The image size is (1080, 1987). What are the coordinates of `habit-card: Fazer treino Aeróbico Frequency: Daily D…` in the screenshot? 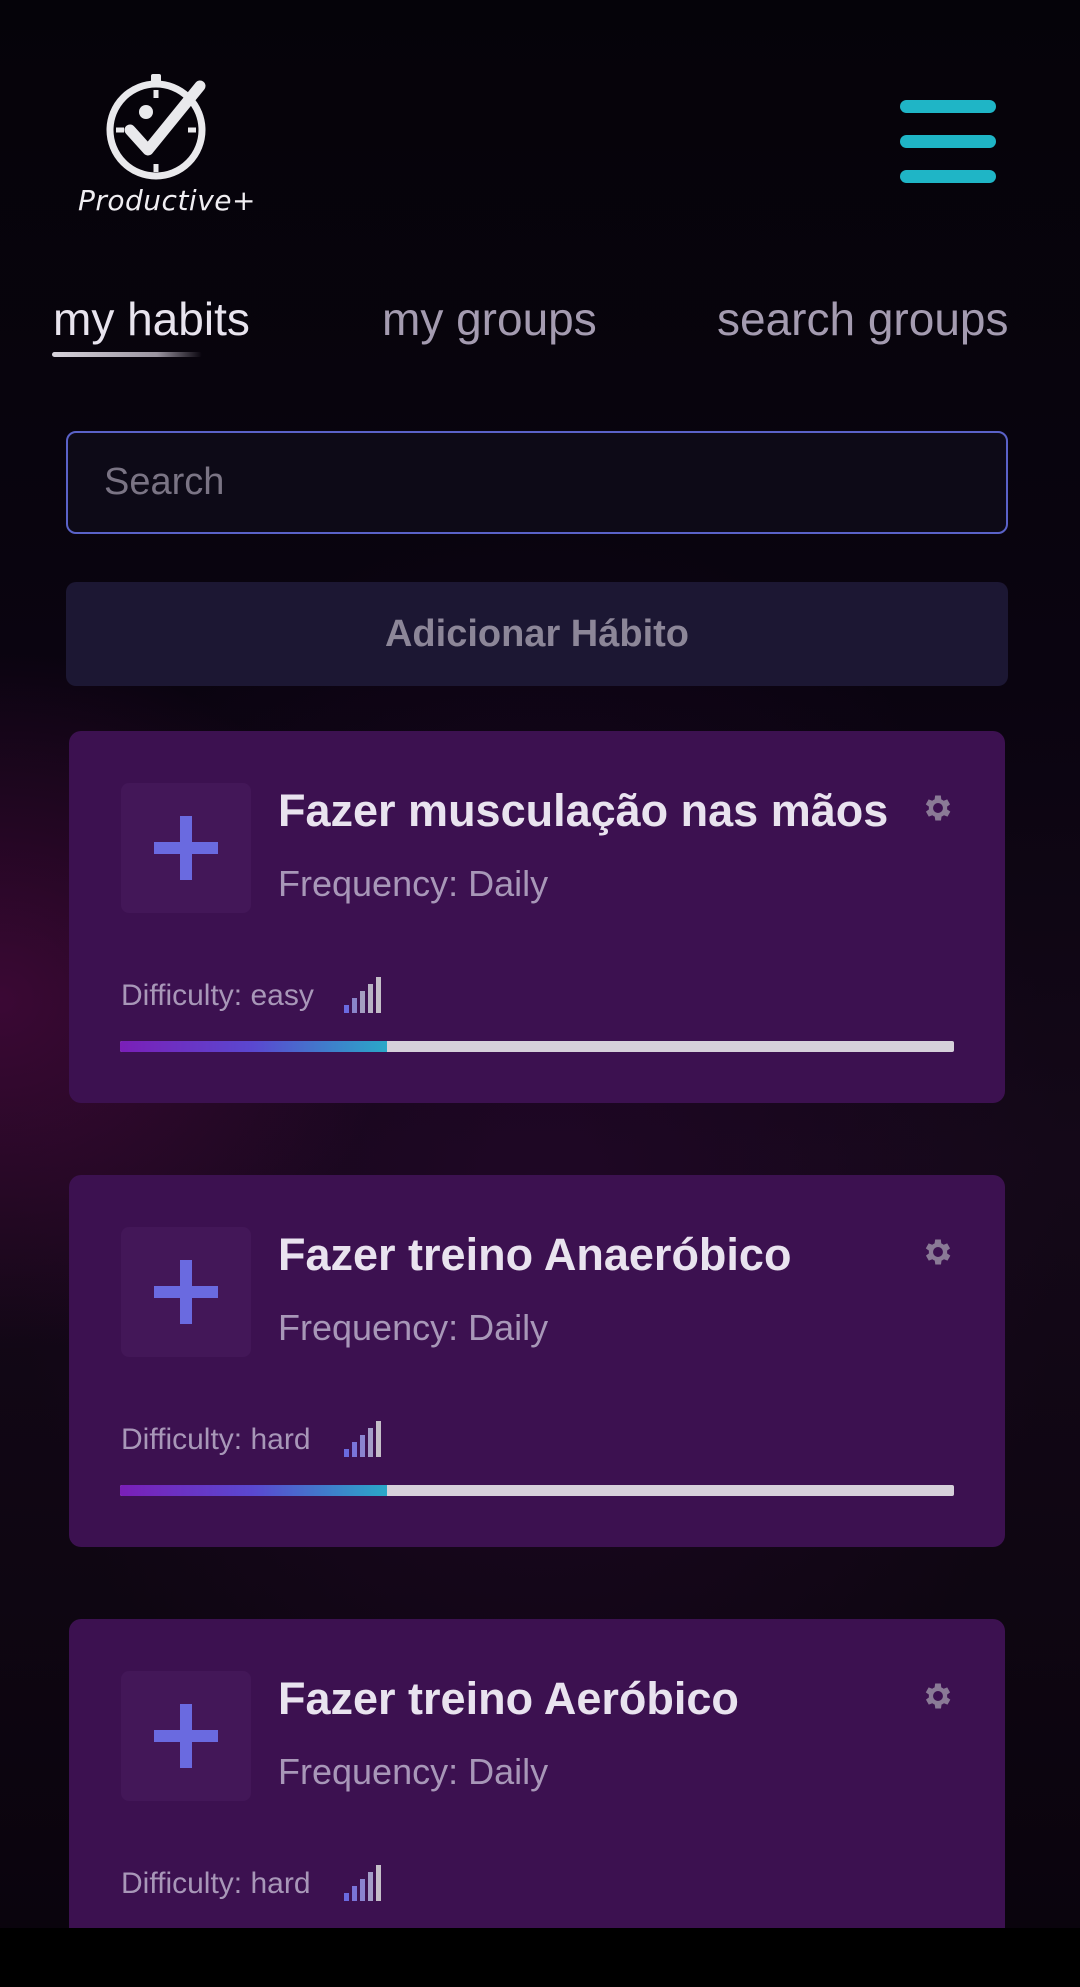 It's located at (537, 1773).